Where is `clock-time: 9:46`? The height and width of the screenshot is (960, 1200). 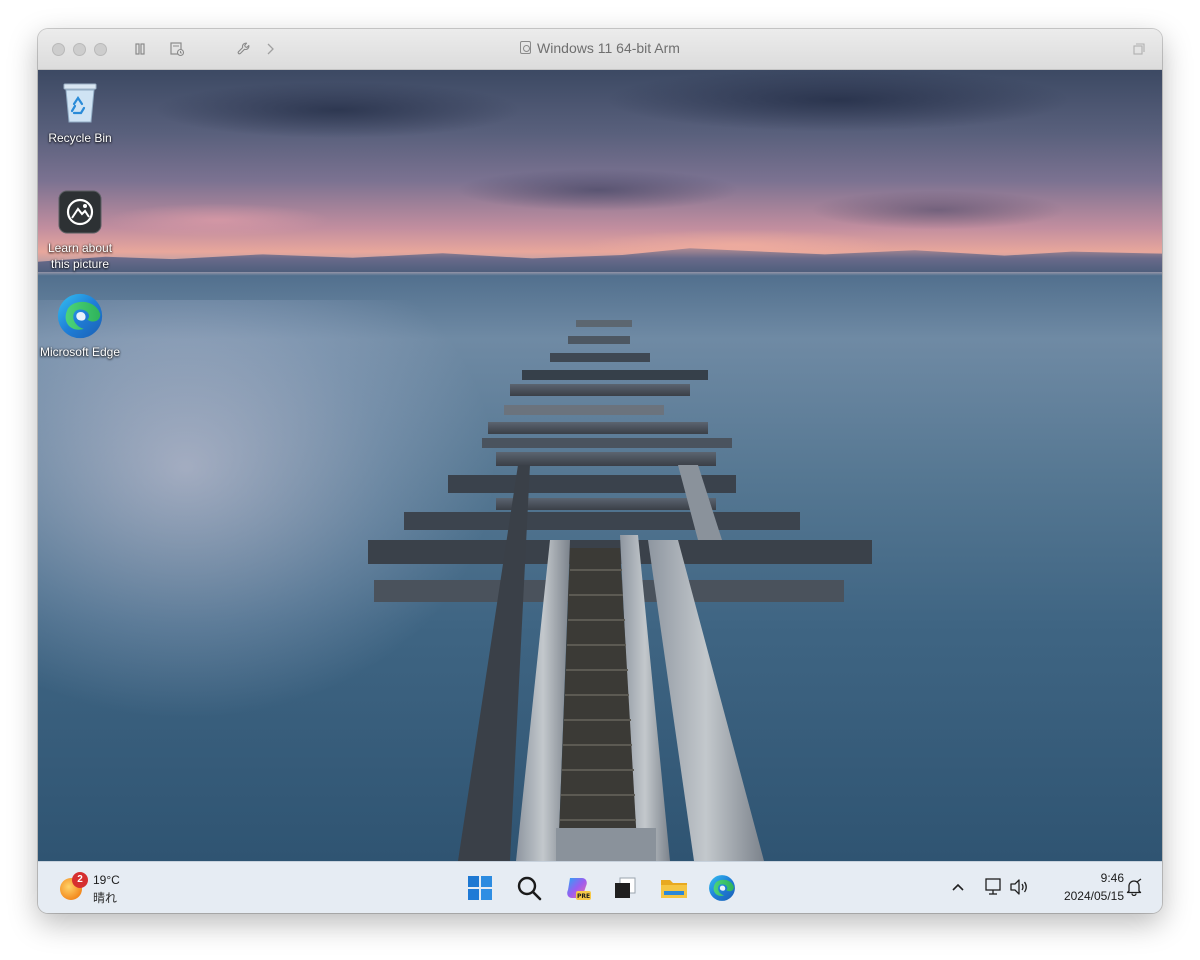
clock-time: 9:46 is located at coordinates (1112, 878).